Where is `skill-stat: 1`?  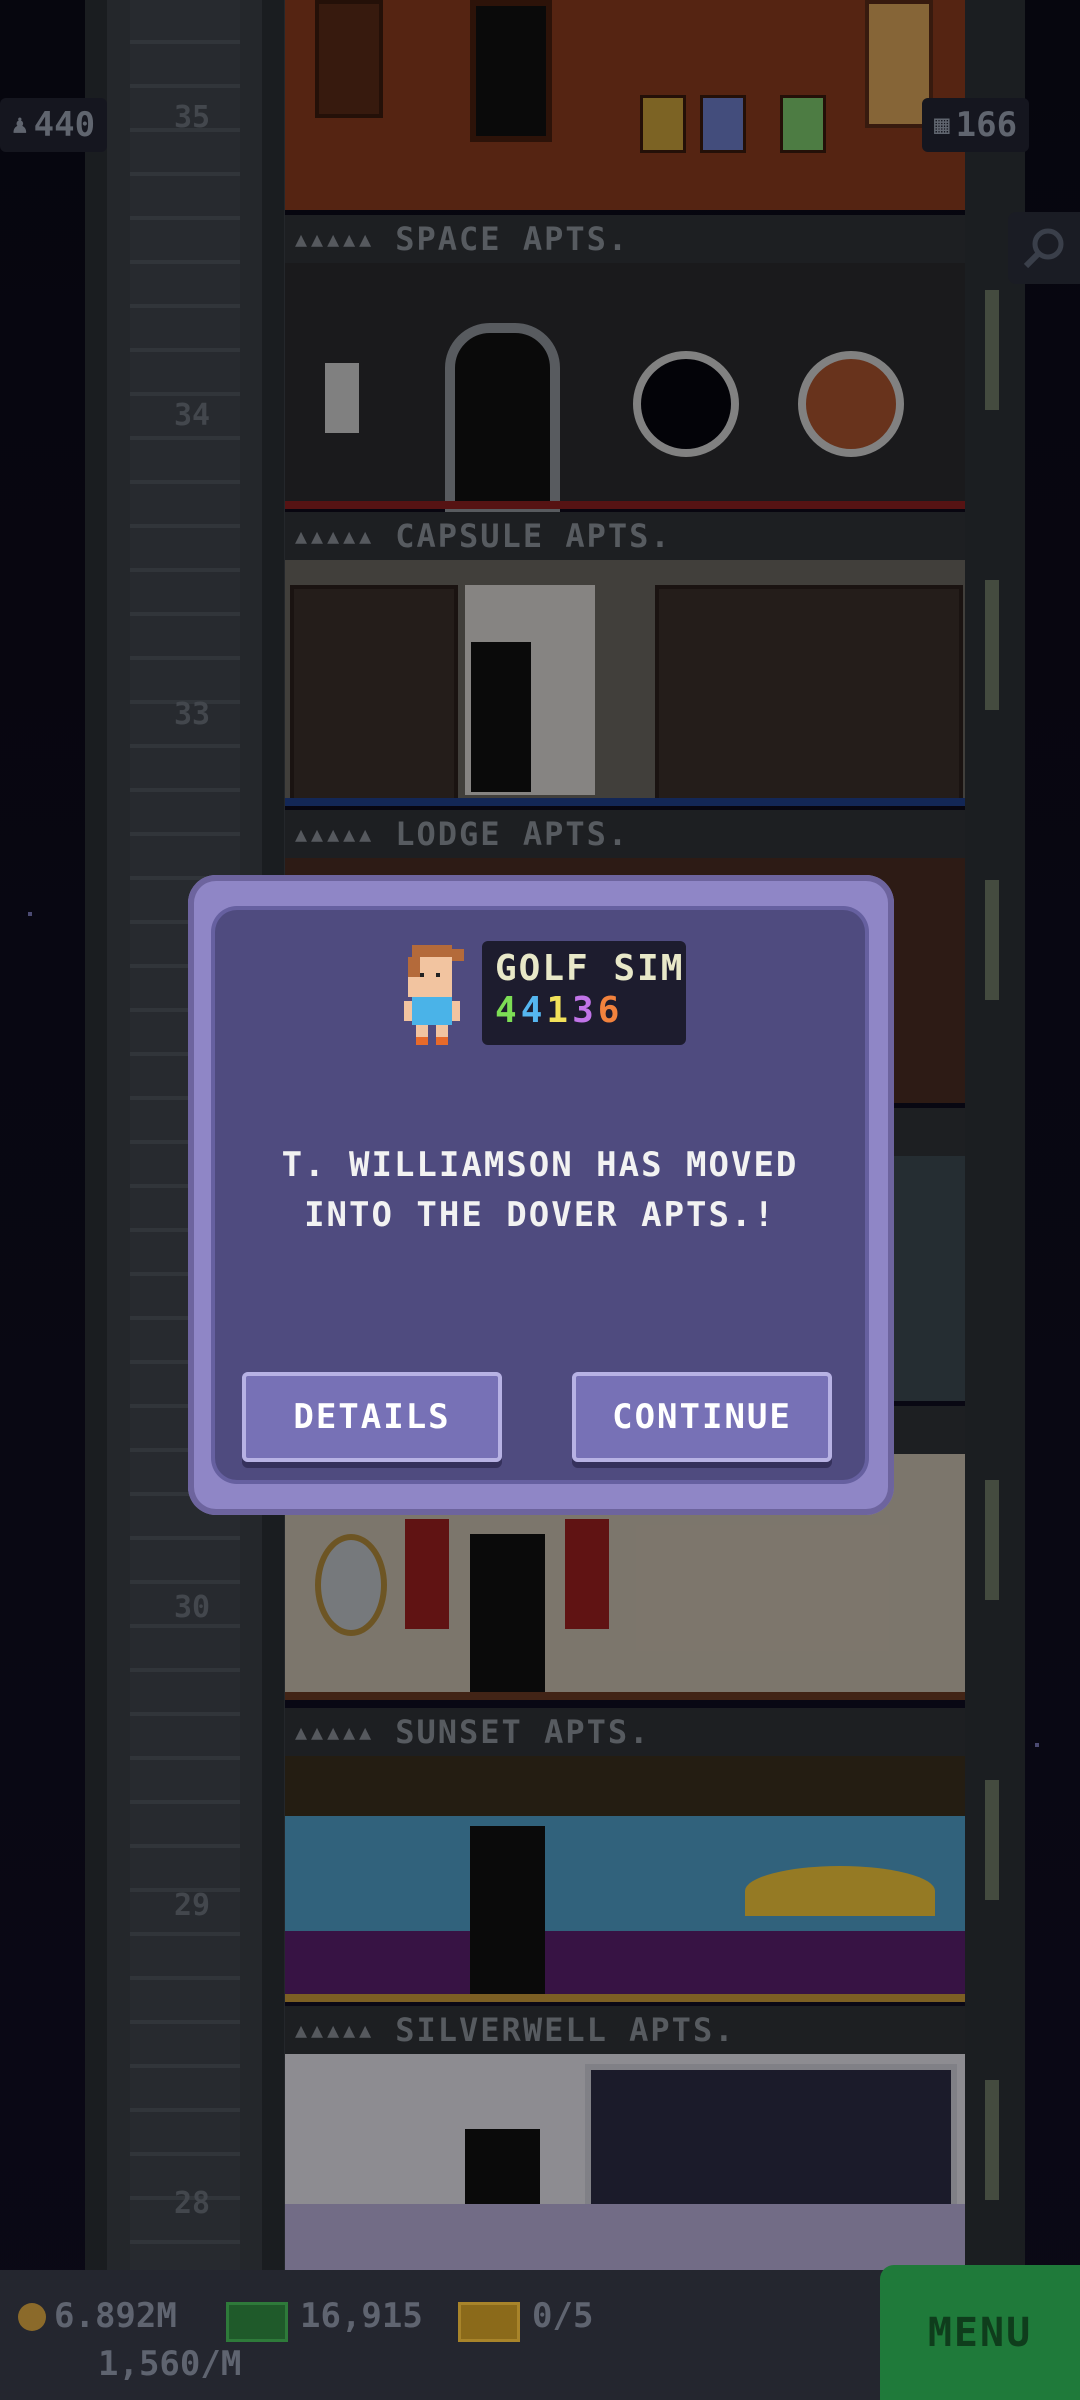
skill-stat: 1 is located at coordinates (559, 1010).